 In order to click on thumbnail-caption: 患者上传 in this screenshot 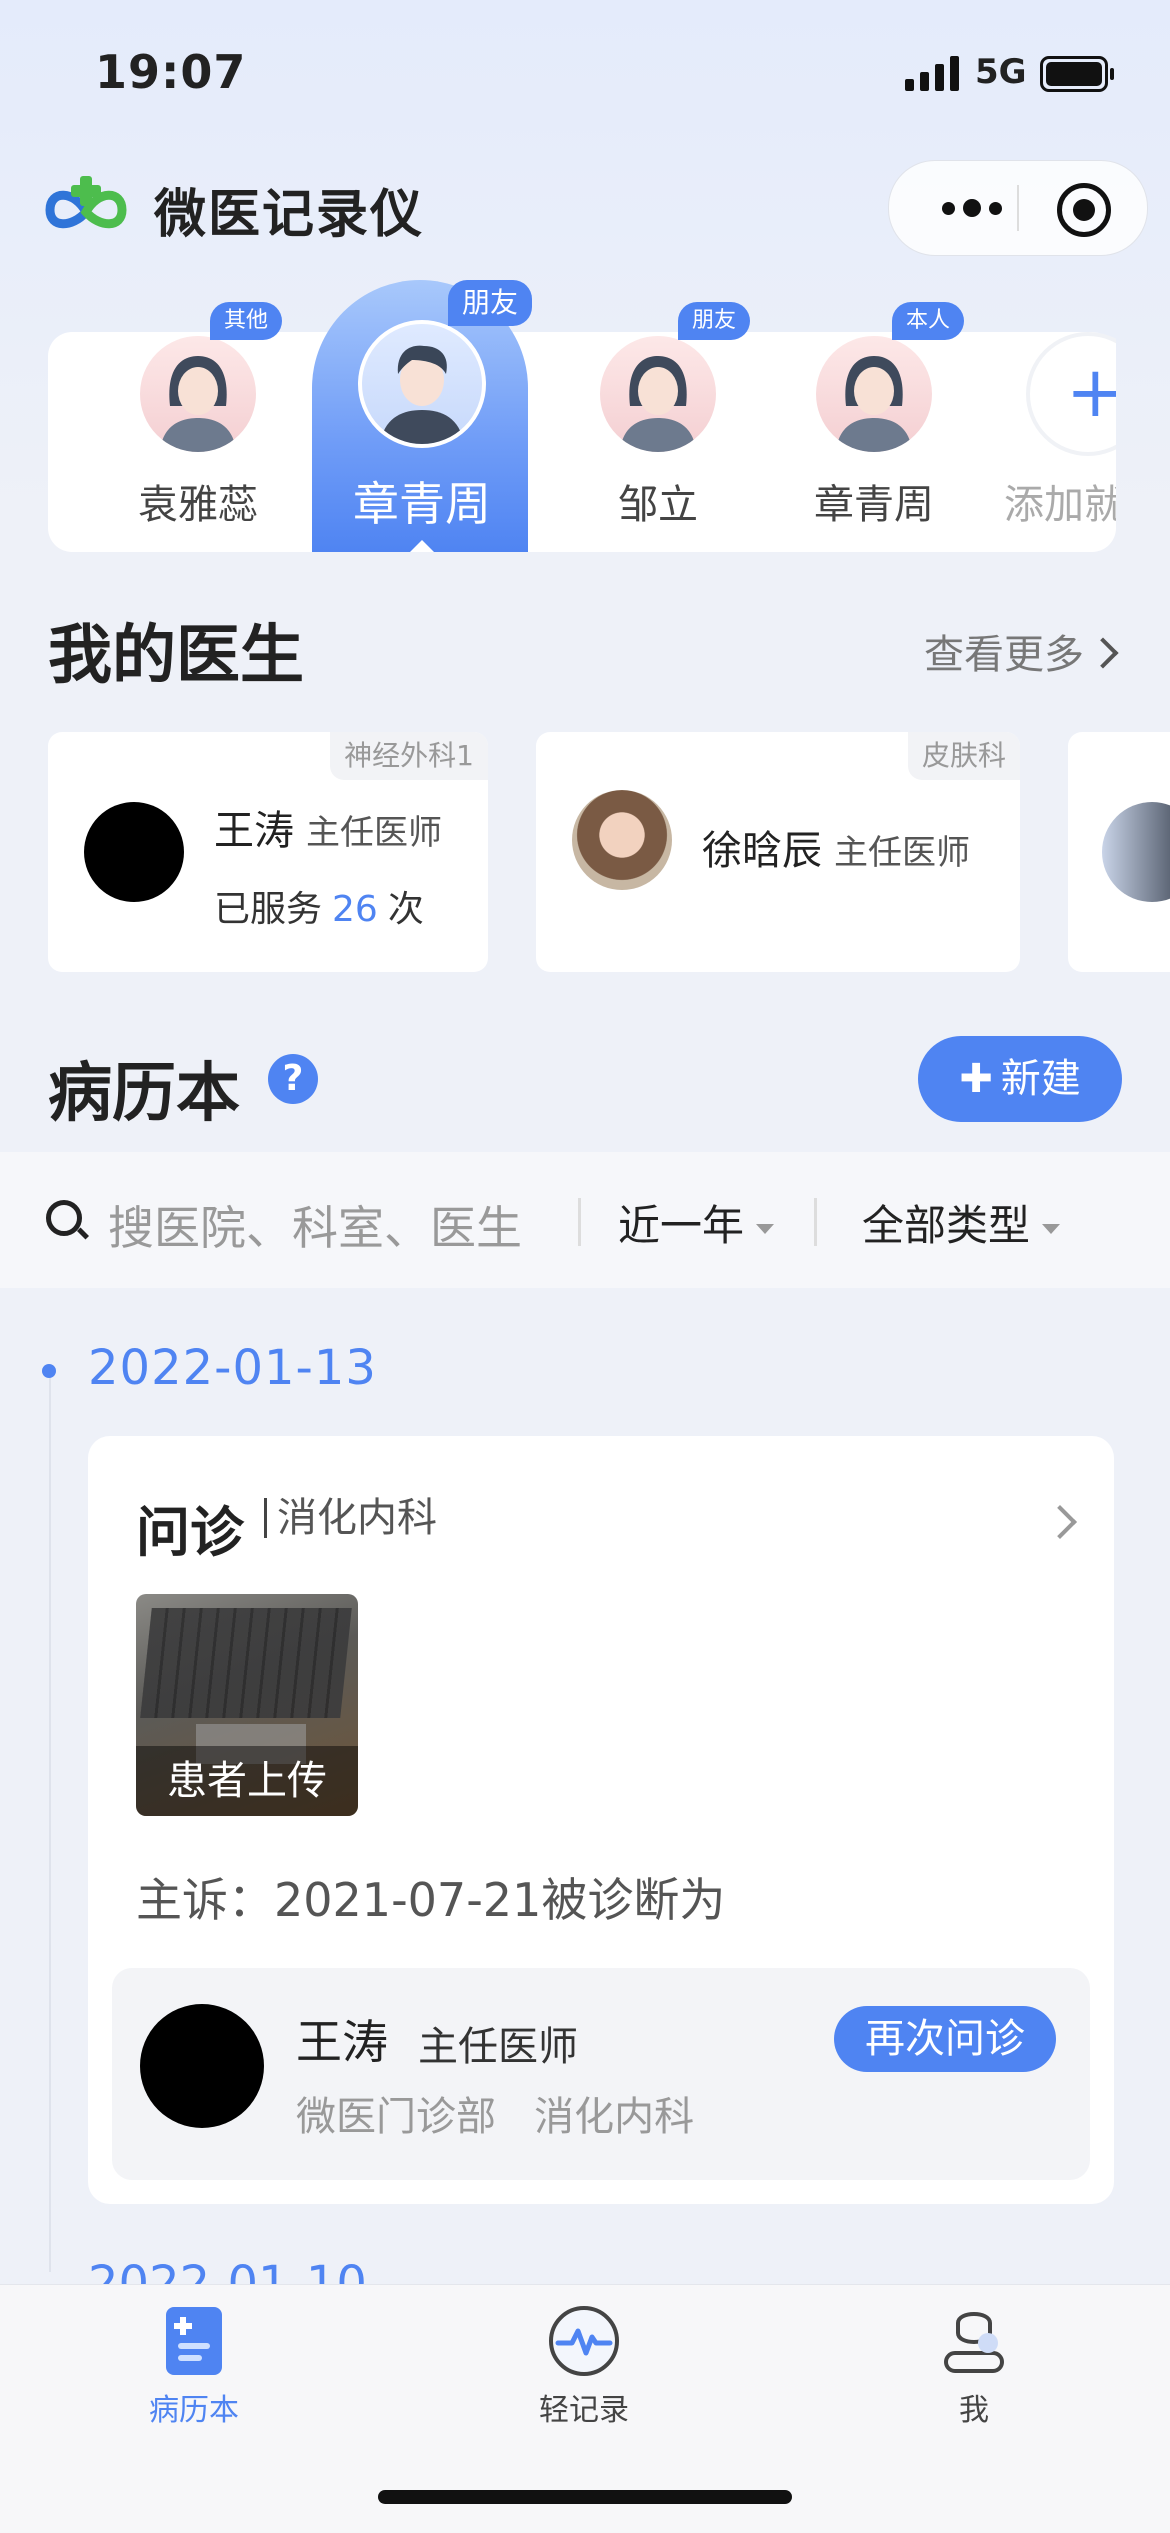, I will do `click(247, 1781)`.